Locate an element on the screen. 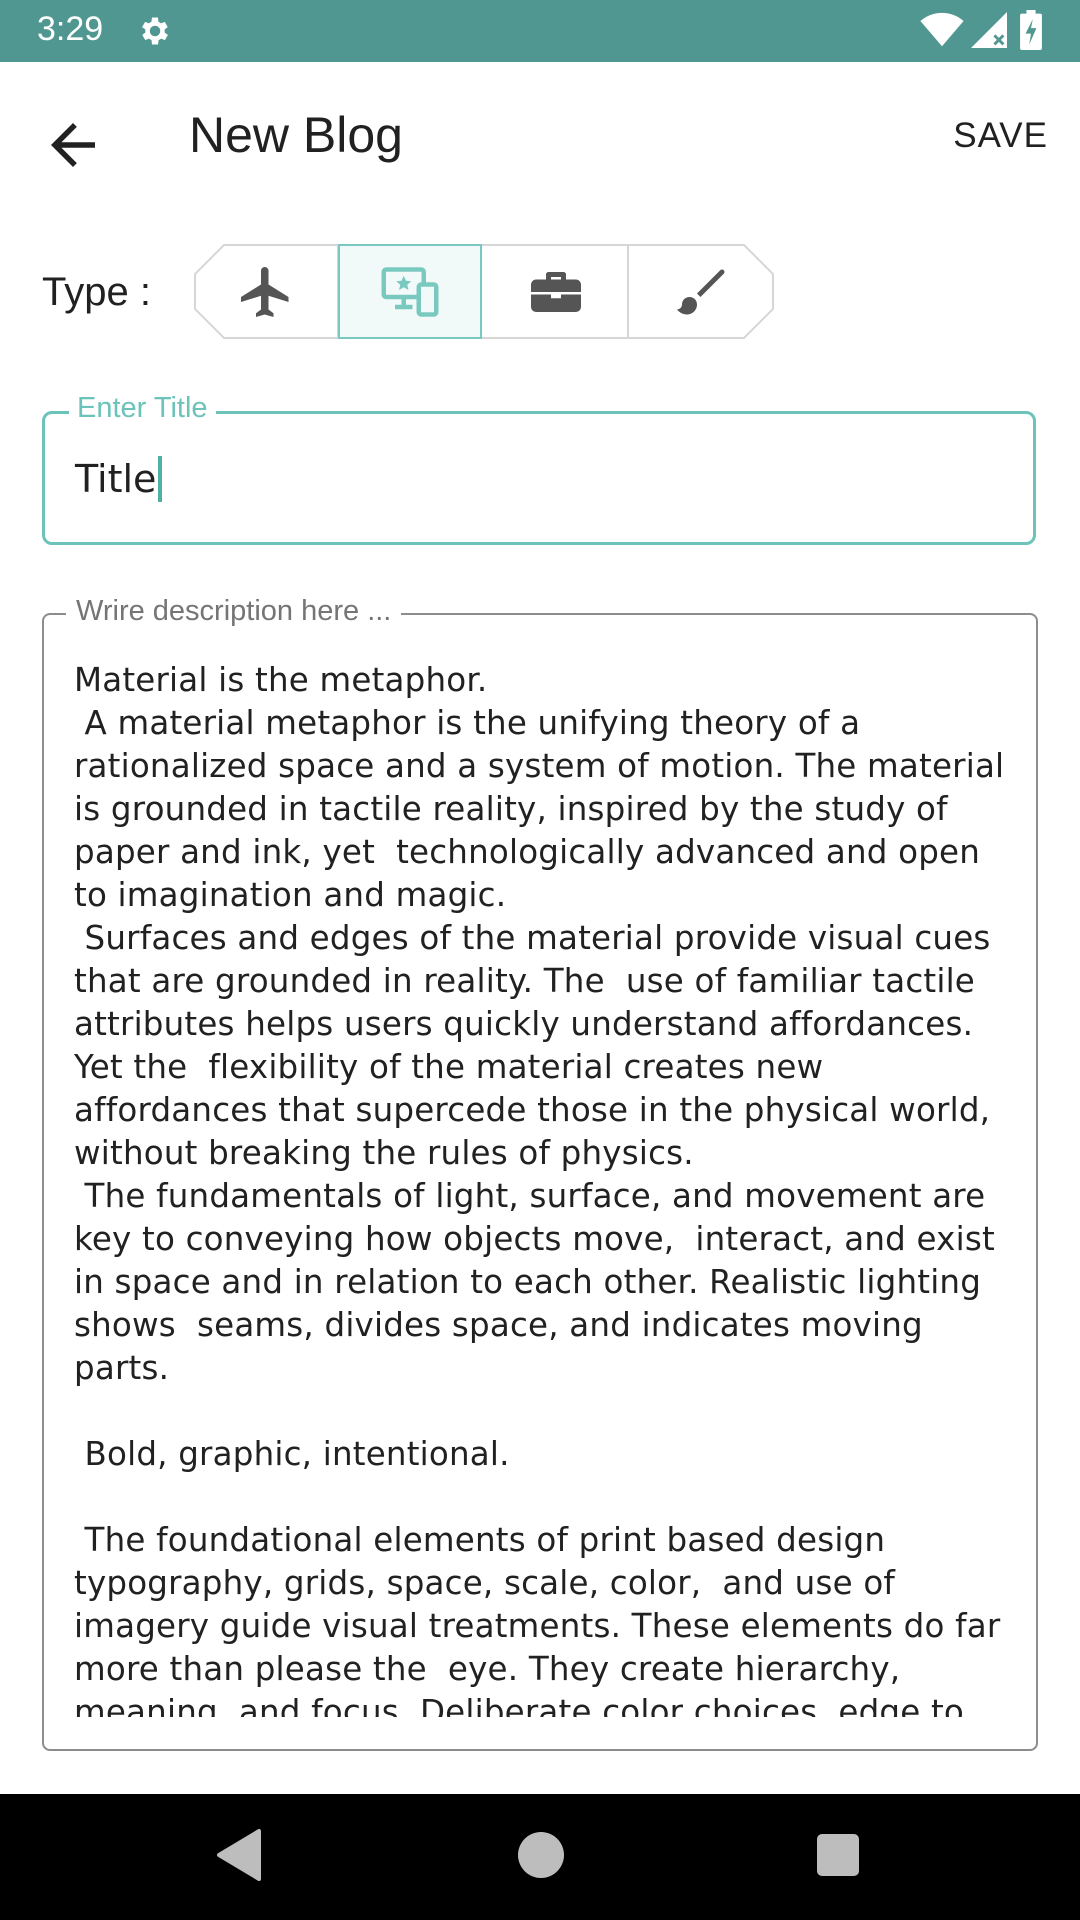 The height and width of the screenshot is (1920, 1080). type-option-tech is located at coordinates (410, 291).